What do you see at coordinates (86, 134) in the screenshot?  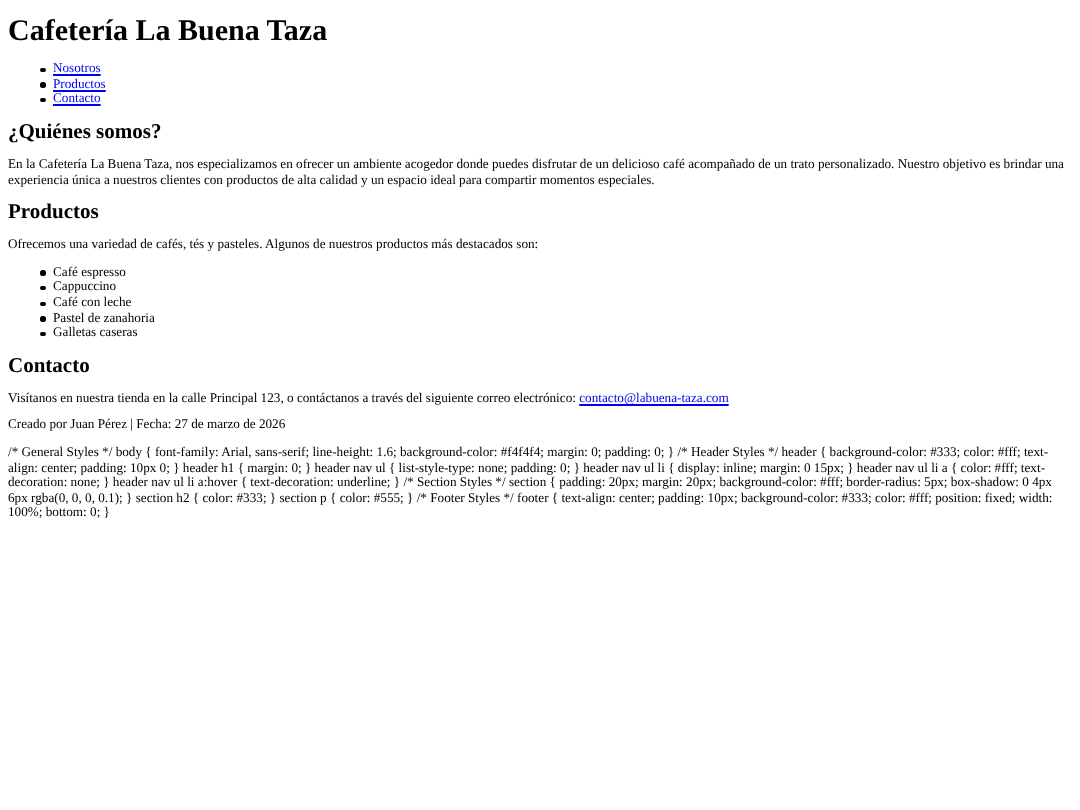 I see `section-heading: ¿Quiénes somos?` at bounding box center [86, 134].